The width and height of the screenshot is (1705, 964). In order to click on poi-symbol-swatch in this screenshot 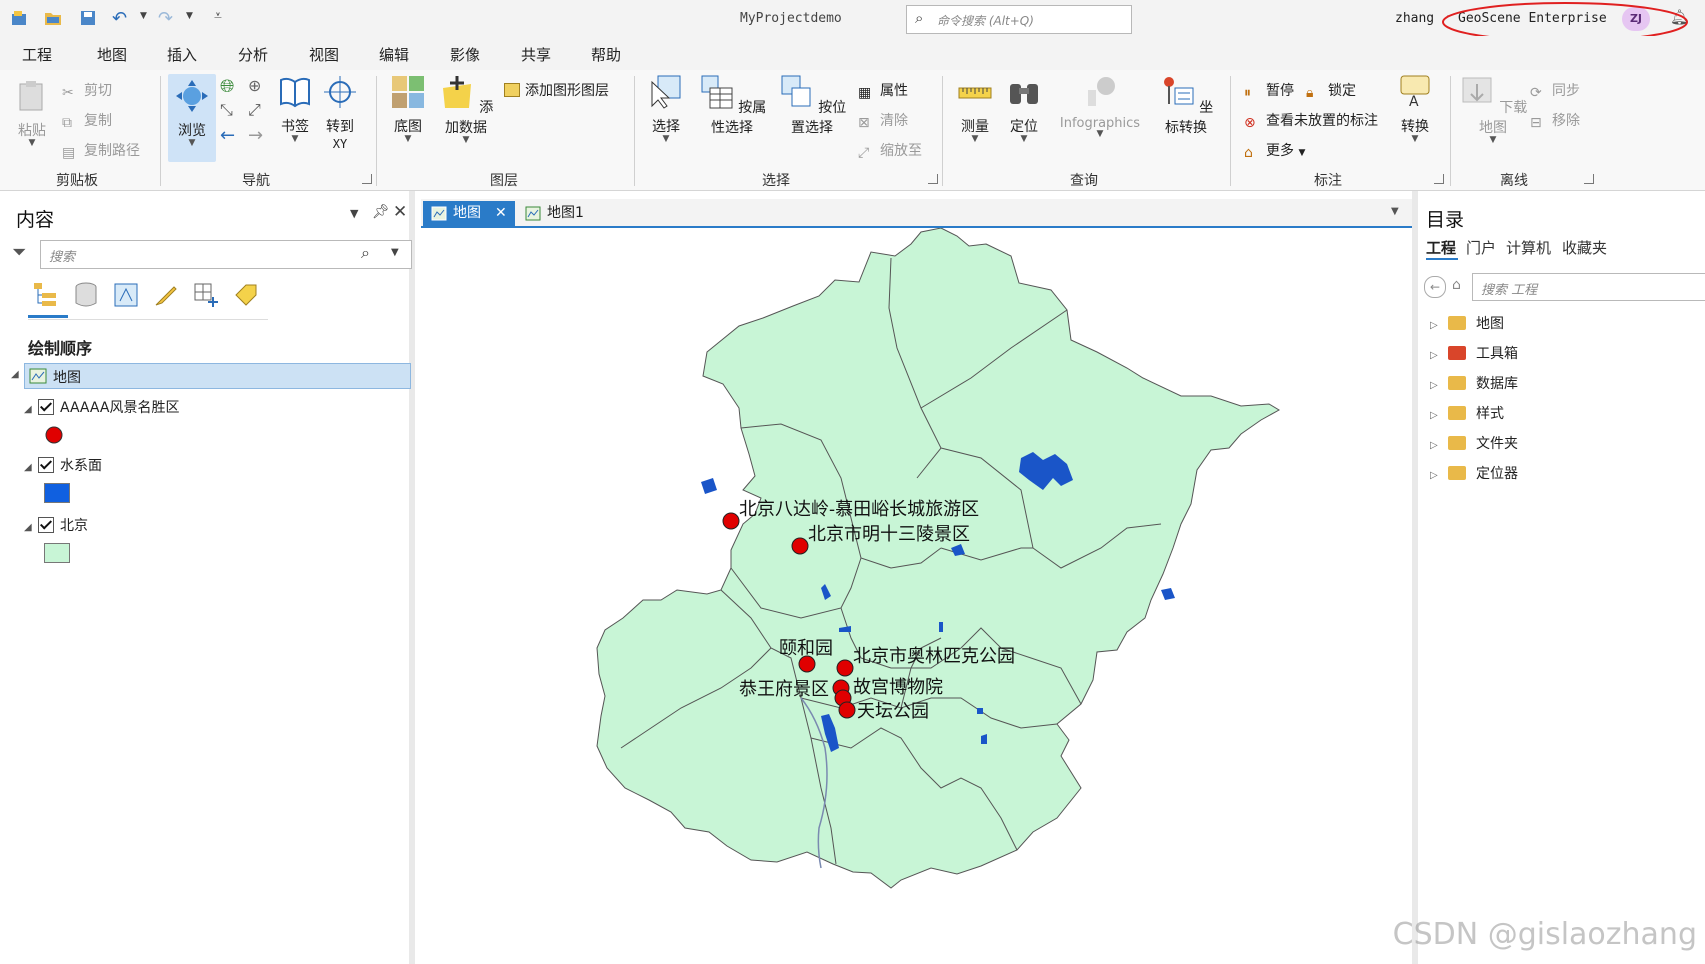, I will do `click(54, 435)`.